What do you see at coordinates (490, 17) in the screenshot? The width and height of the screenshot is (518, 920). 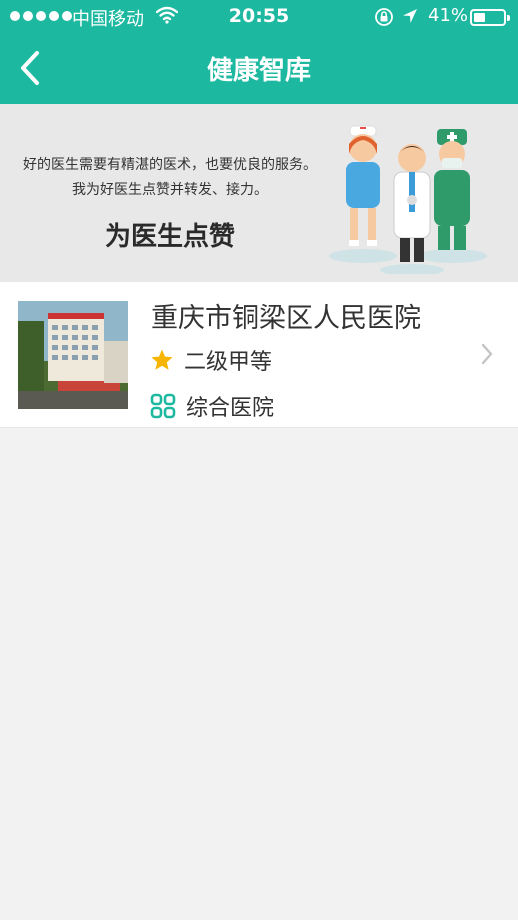 I see `battery-icon` at bounding box center [490, 17].